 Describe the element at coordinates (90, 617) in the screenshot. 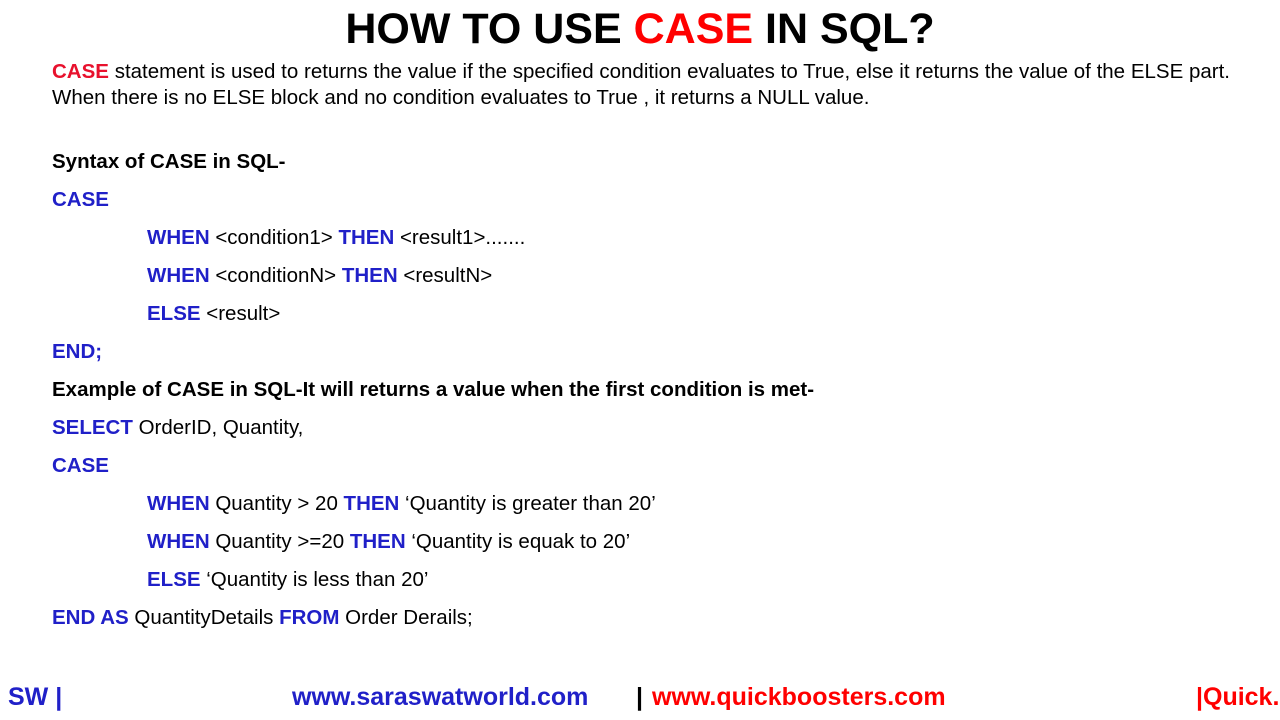

I see `example-end-keyword: END AS` at that location.